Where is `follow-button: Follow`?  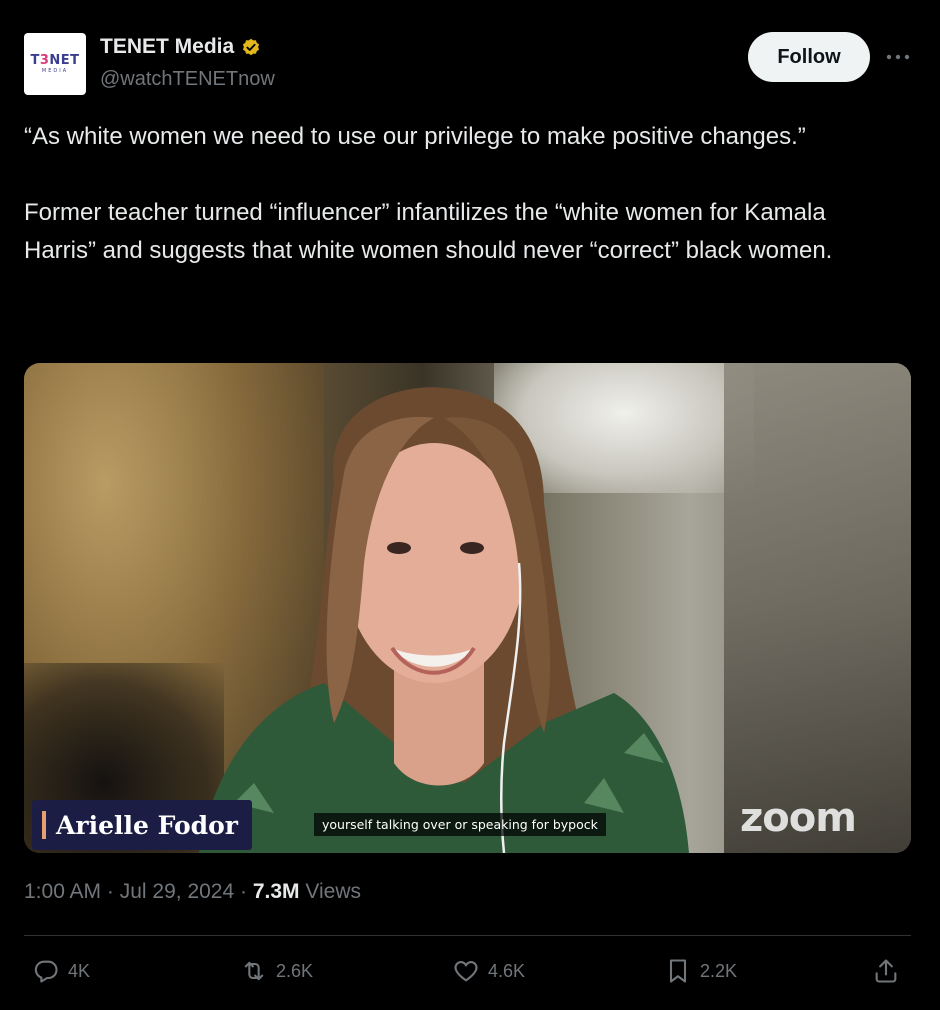
follow-button: Follow is located at coordinates (809, 57).